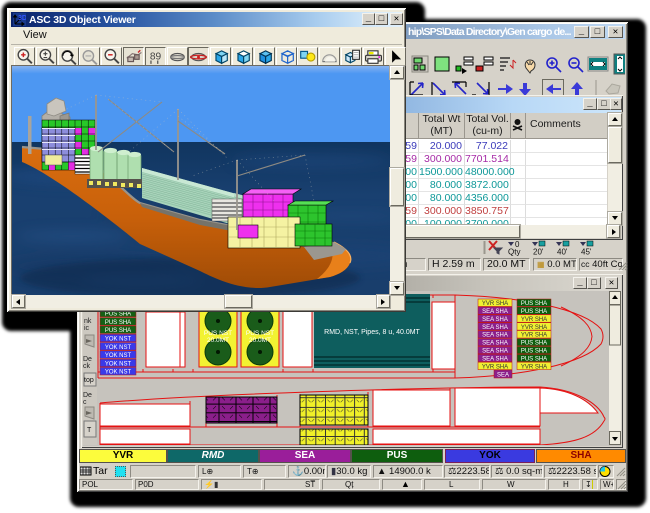 The height and width of the screenshot is (513, 650). I want to click on svg-text: 45', so click(586, 252).